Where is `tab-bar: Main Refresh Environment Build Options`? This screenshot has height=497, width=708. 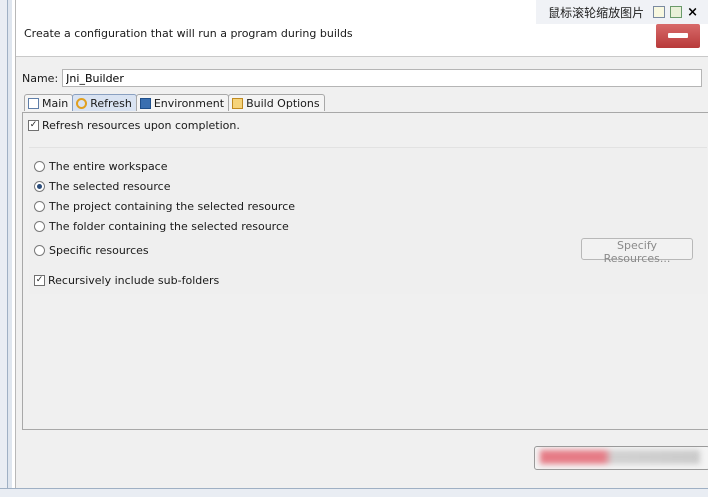 tab-bar: Main Refresh Environment Build Options is located at coordinates (174, 103).